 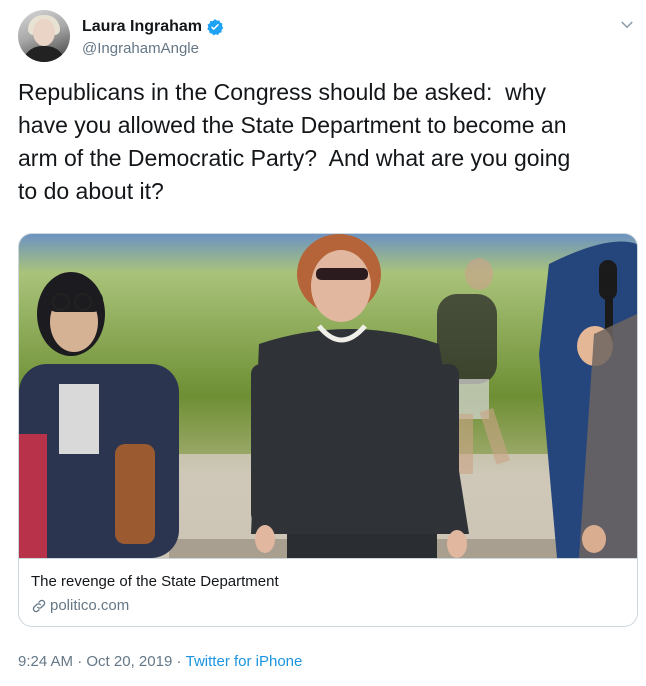 What do you see at coordinates (44, 54) in the screenshot?
I see `avatar-shoulders` at bounding box center [44, 54].